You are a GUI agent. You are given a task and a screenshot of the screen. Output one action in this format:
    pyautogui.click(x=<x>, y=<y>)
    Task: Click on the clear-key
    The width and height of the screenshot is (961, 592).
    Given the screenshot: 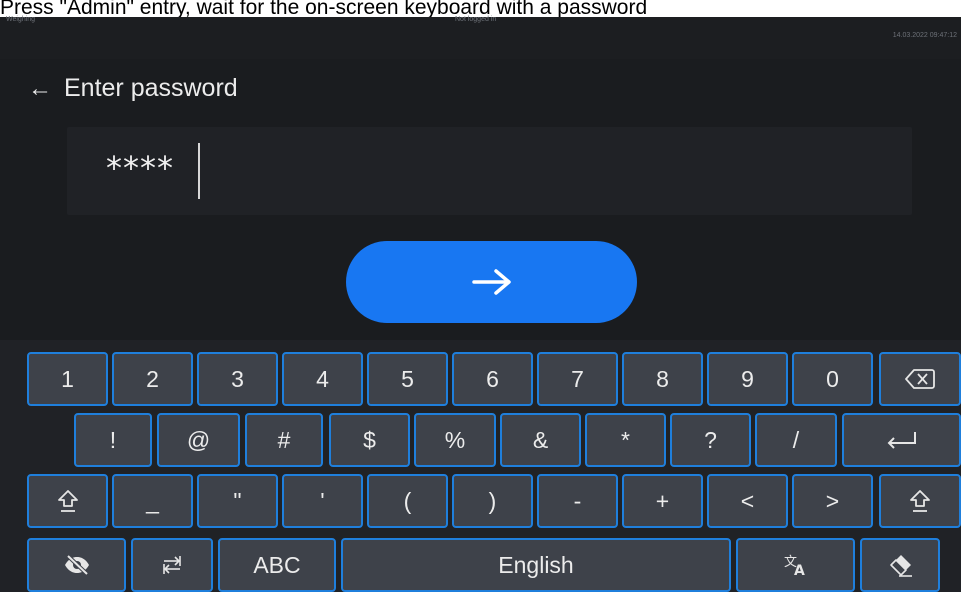 What is the action you would take?
    pyautogui.click(x=900, y=565)
    